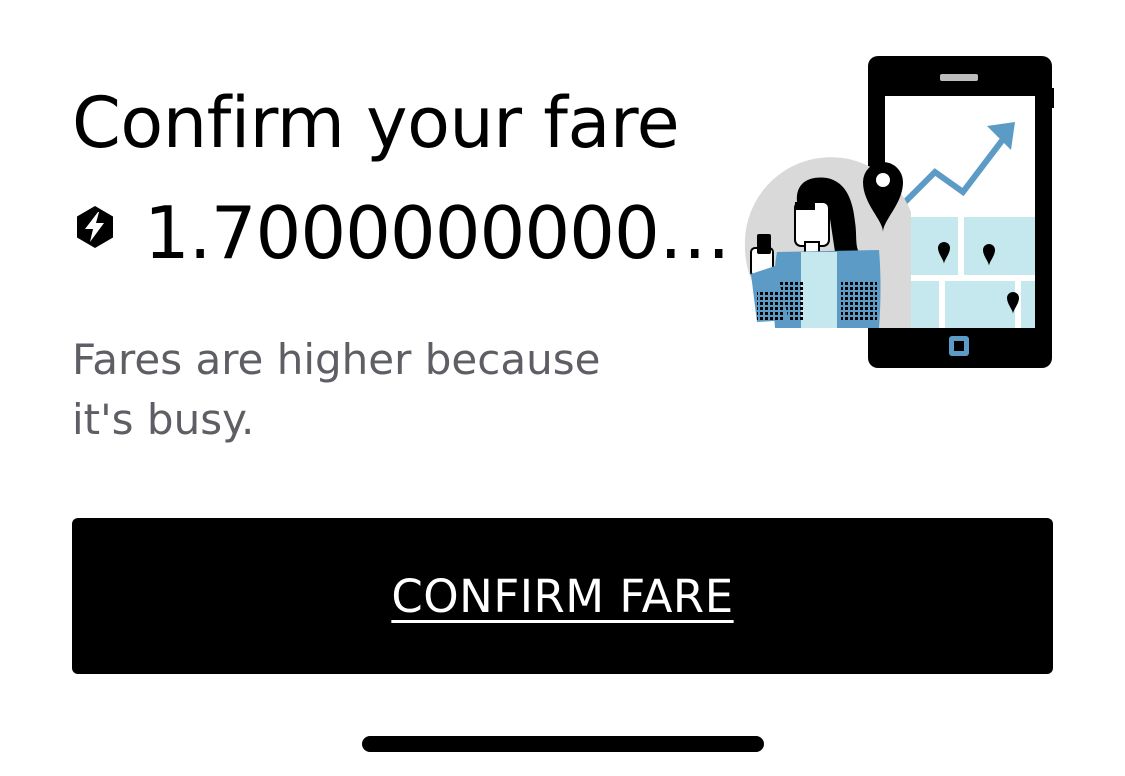 The height and width of the screenshot is (776, 1125). I want to click on busy-fare-illustration, so click(899, 212).